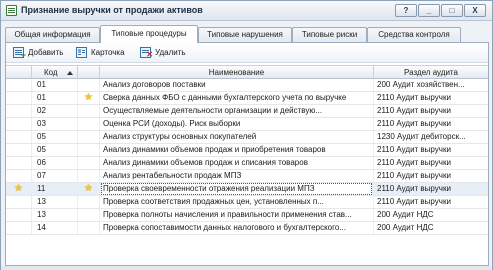 The image size is (493, 270). I want to click on tab-typical-risks: Типовые риски, so click(329, 34).